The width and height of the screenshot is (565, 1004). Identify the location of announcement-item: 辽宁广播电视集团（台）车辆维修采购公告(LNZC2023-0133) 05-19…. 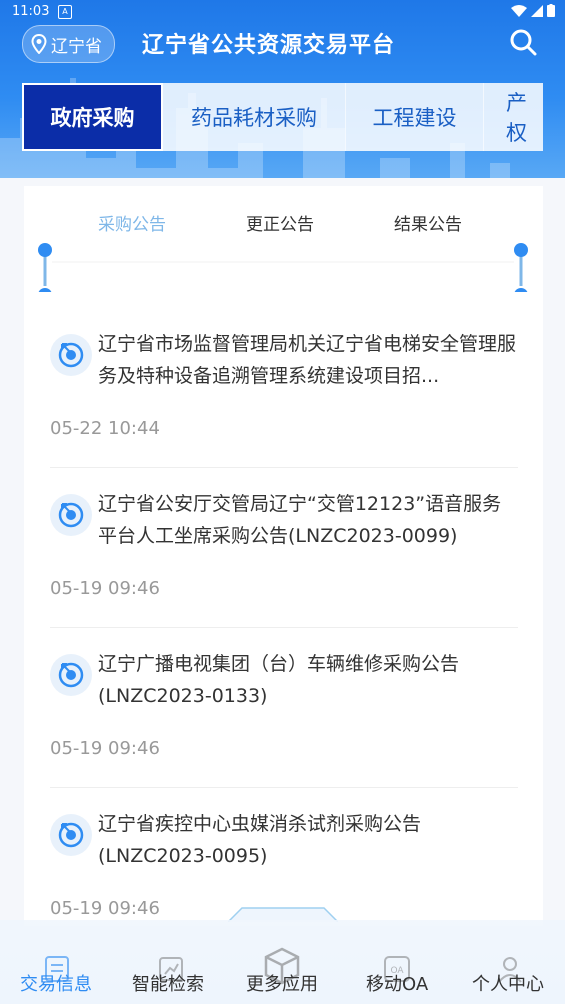
(284, 718).